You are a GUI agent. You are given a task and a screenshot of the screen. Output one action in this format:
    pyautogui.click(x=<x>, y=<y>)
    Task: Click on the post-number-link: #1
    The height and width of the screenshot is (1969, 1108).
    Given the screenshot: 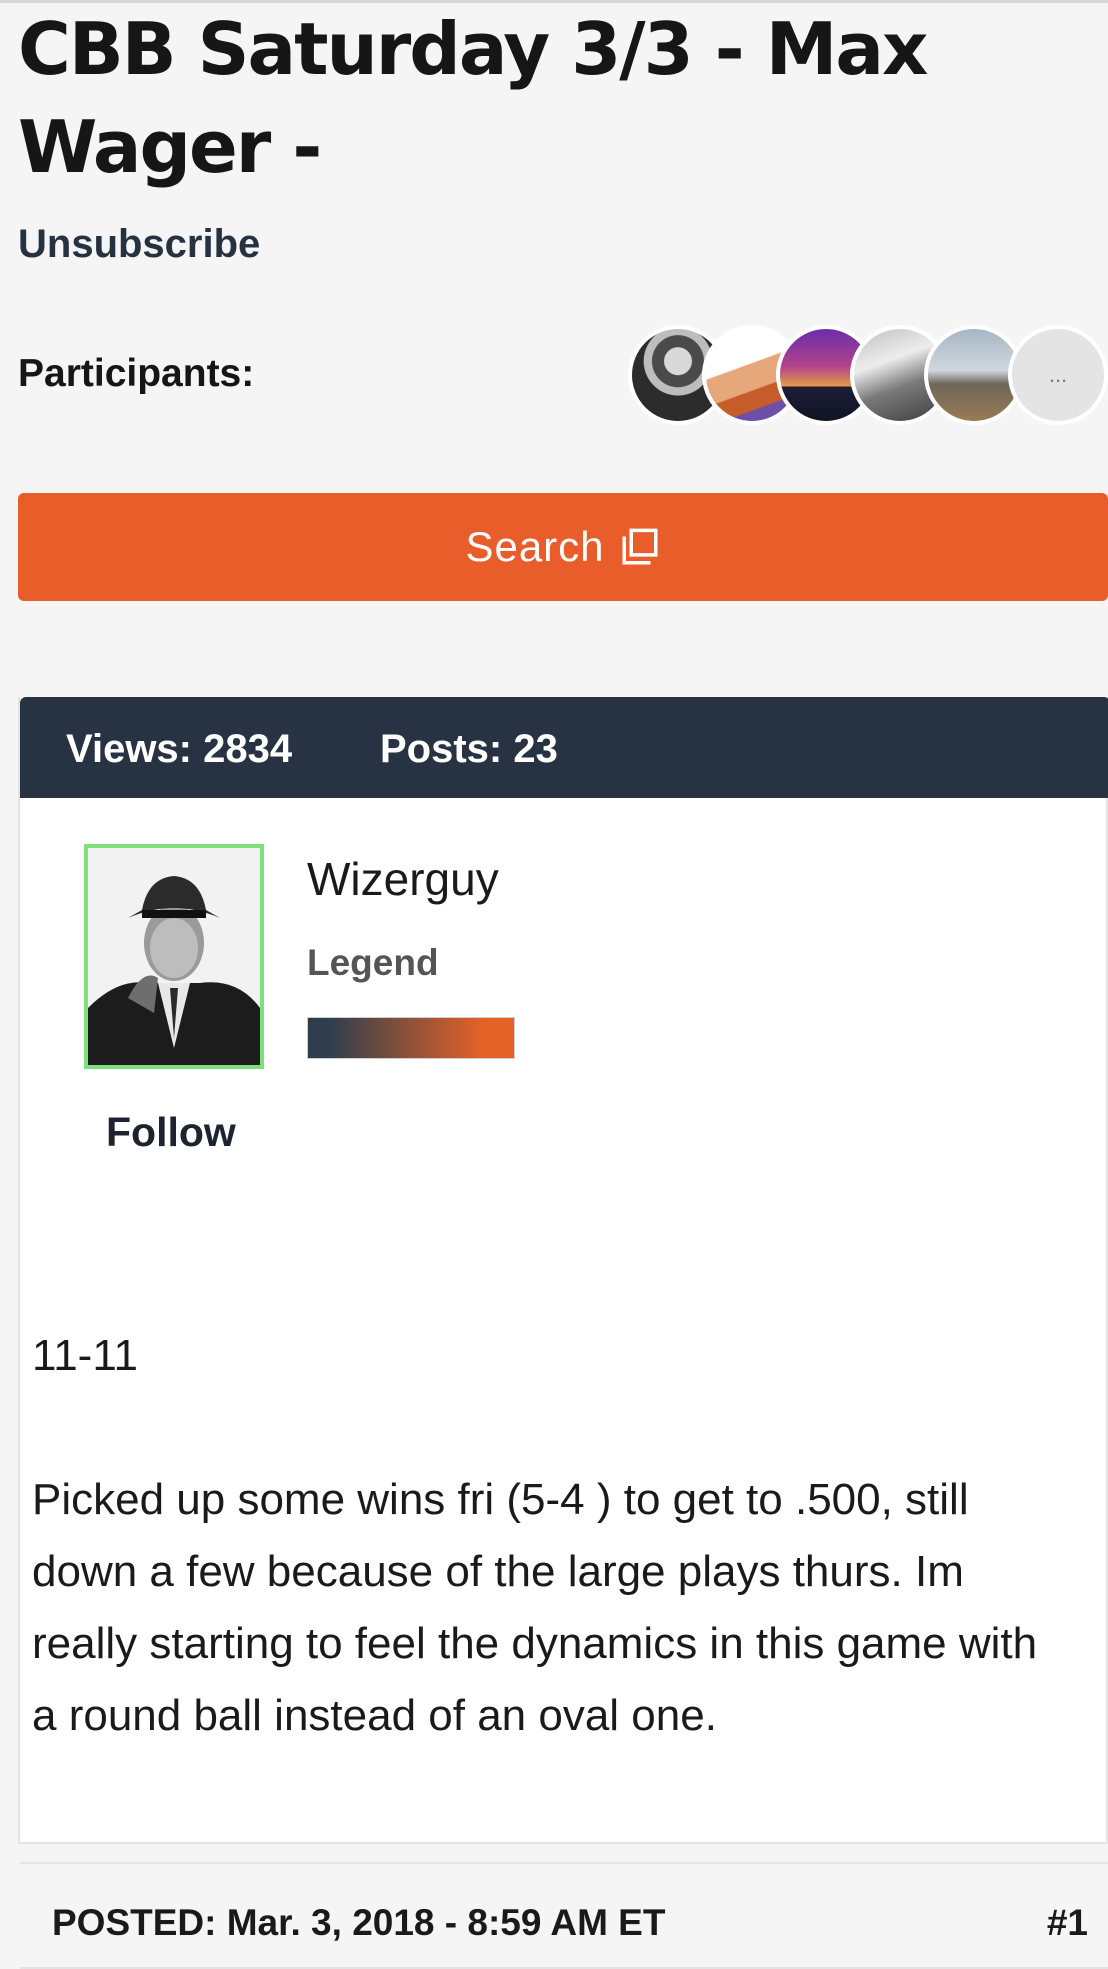 What is the action you would take?
    pyautogui.click(x=1067, y=1923)
    